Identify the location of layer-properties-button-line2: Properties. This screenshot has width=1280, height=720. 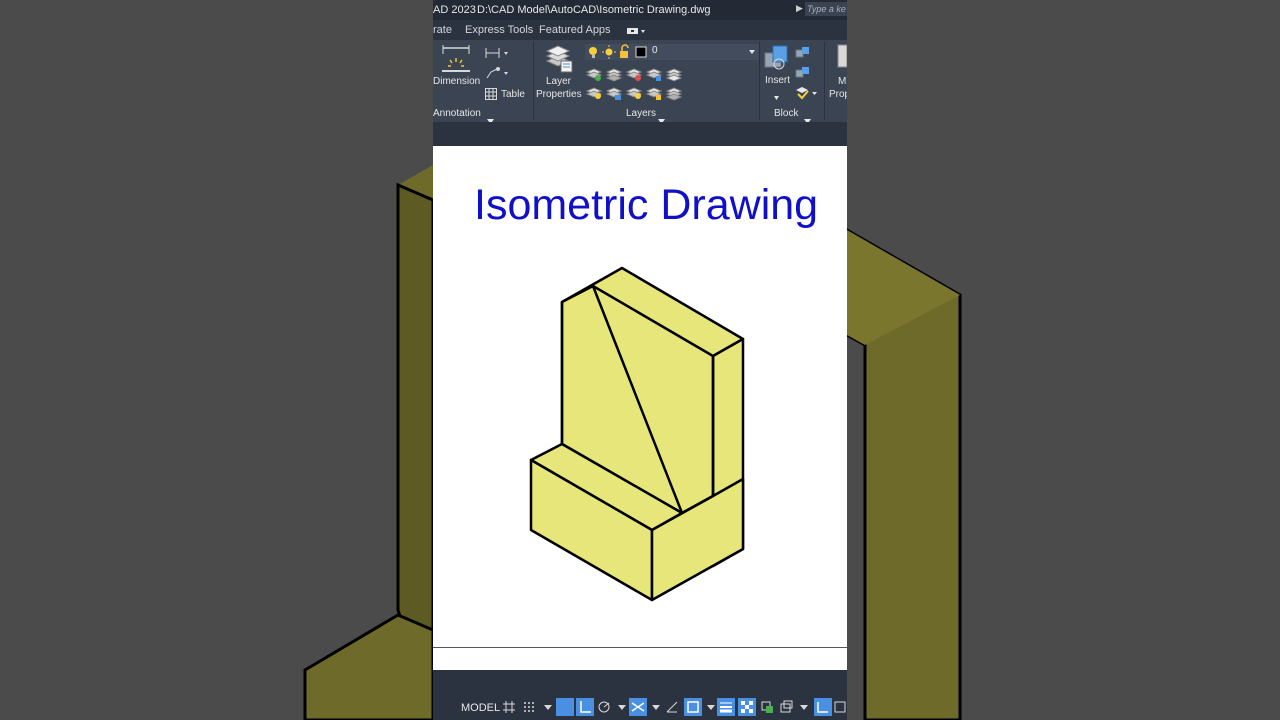
(559, 94).